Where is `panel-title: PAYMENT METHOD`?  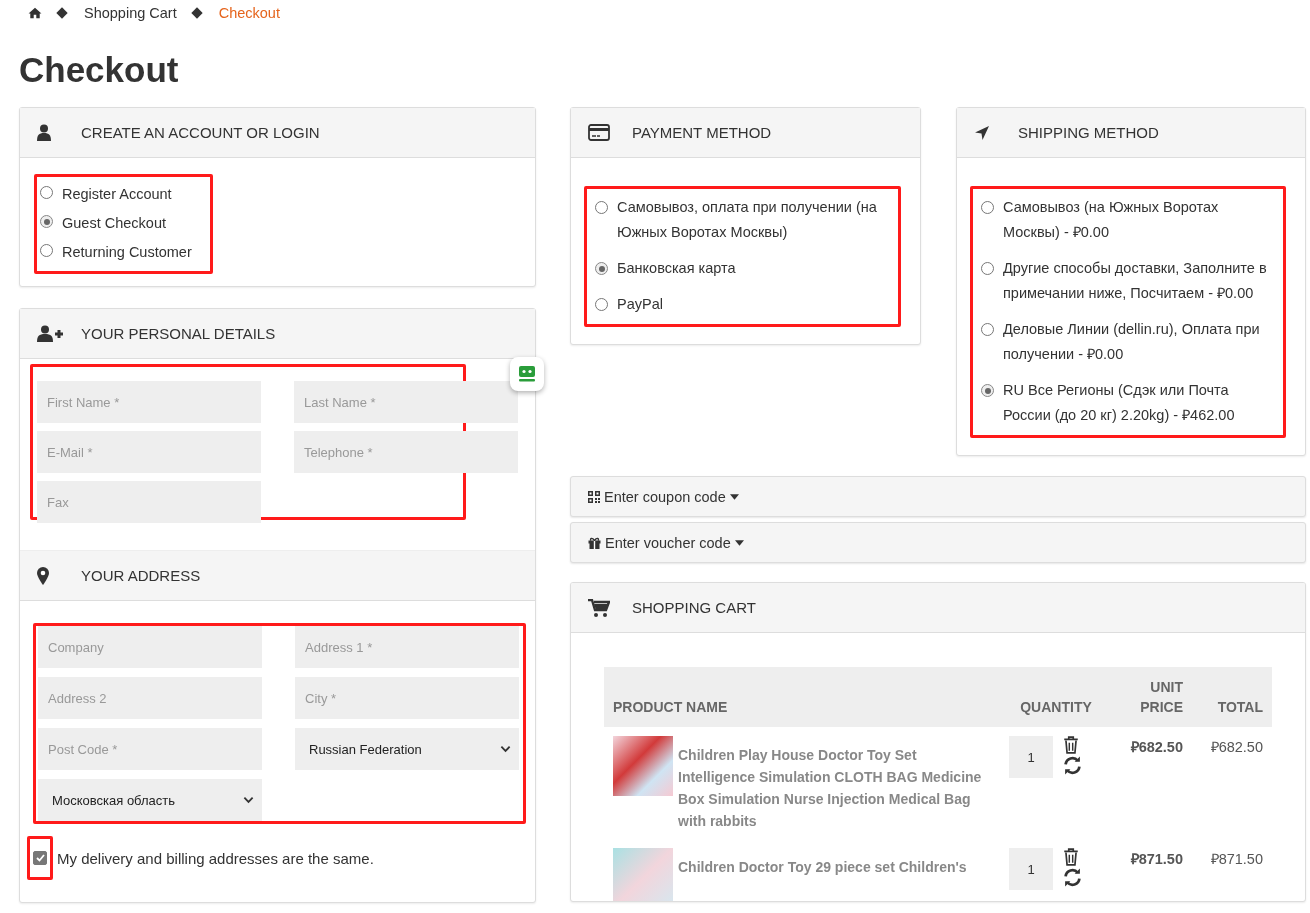
panel-title: PAYMENT METHOD is located at coordinates (702, 132).